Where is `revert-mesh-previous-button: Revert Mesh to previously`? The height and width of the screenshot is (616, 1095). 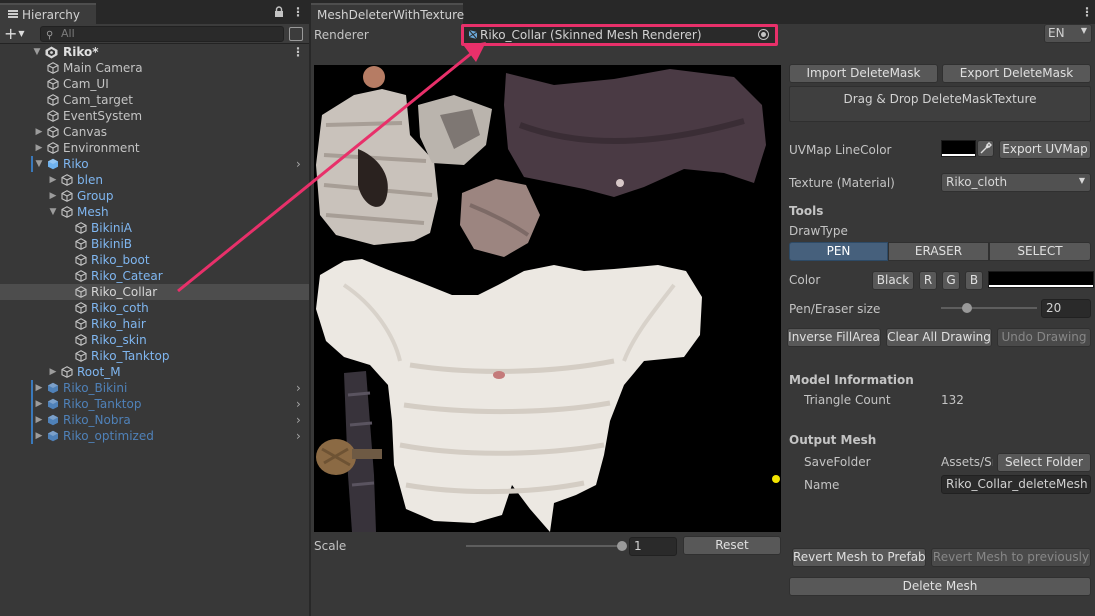
revert-mesh-previous-button: Revert Mesh to previously is located at coordinates (1011, 557).